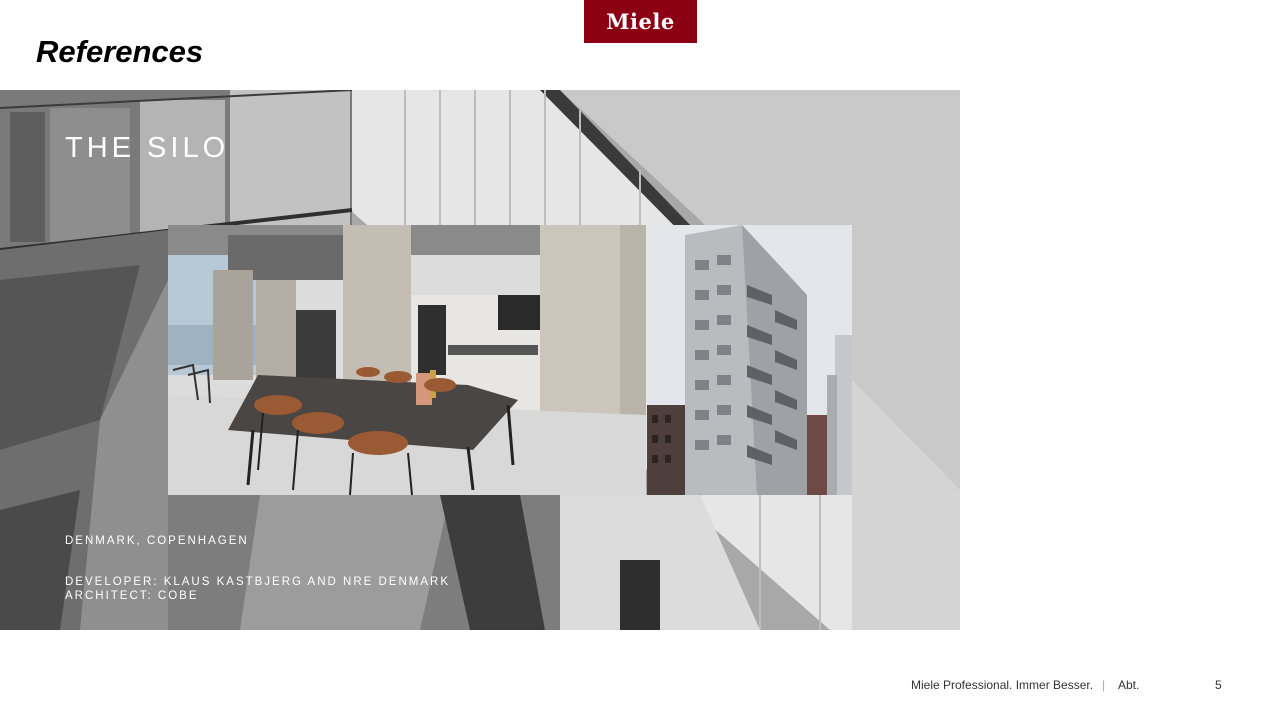  I want to click on footer-tagline: Miele Professional. Immer Besser., so click(1002, 685).